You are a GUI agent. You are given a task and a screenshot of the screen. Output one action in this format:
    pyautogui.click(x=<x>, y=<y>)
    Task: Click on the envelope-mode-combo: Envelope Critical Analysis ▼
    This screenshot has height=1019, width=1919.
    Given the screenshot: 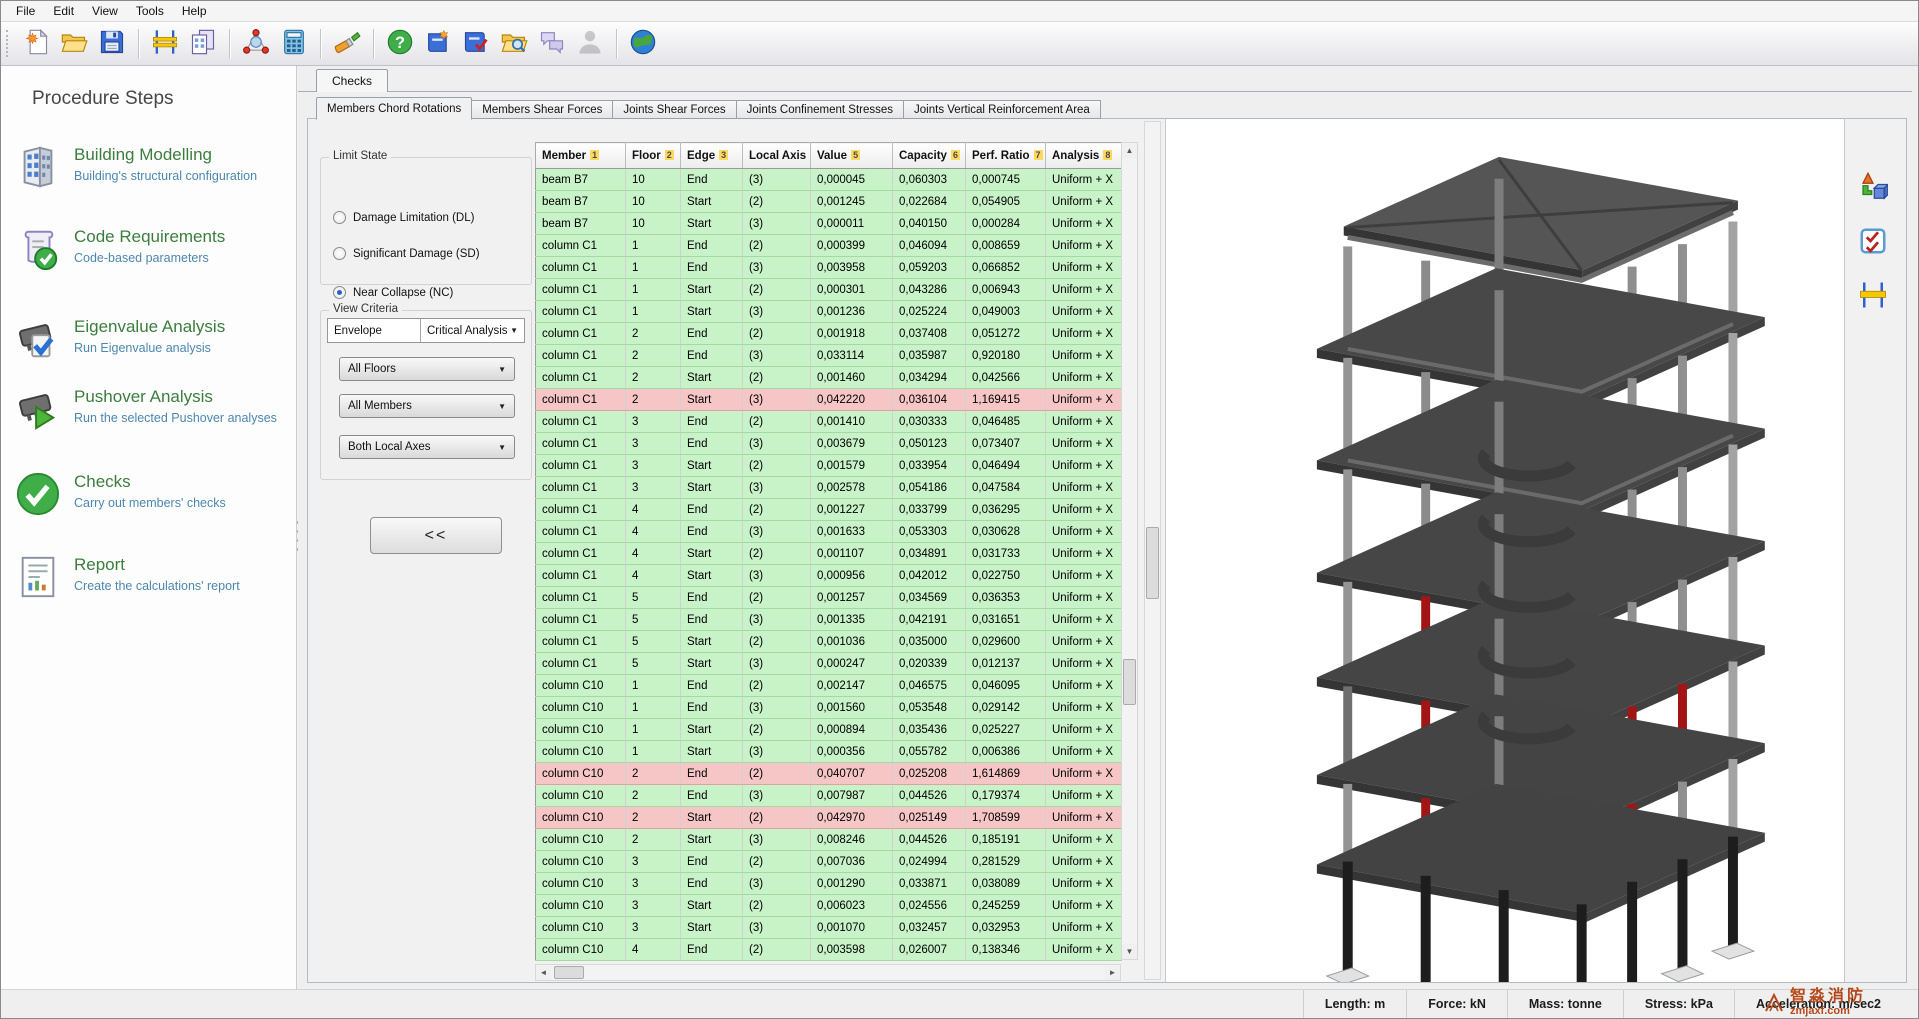 What is the action you would take?
    pyautogui.click(x=426, y=330)
    